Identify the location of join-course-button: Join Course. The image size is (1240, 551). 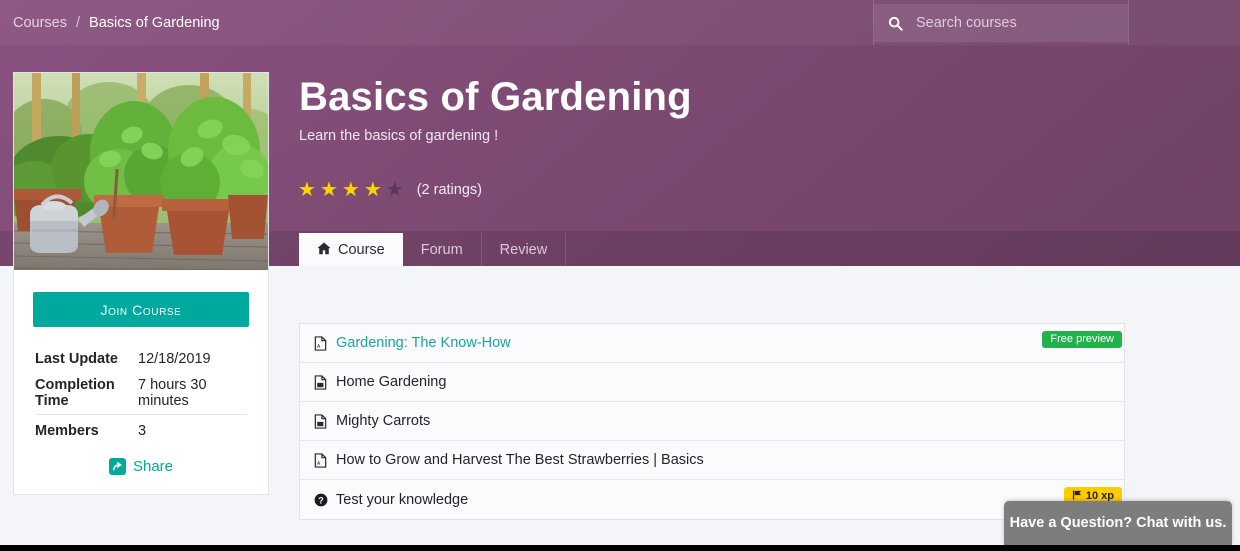
(141, 309).